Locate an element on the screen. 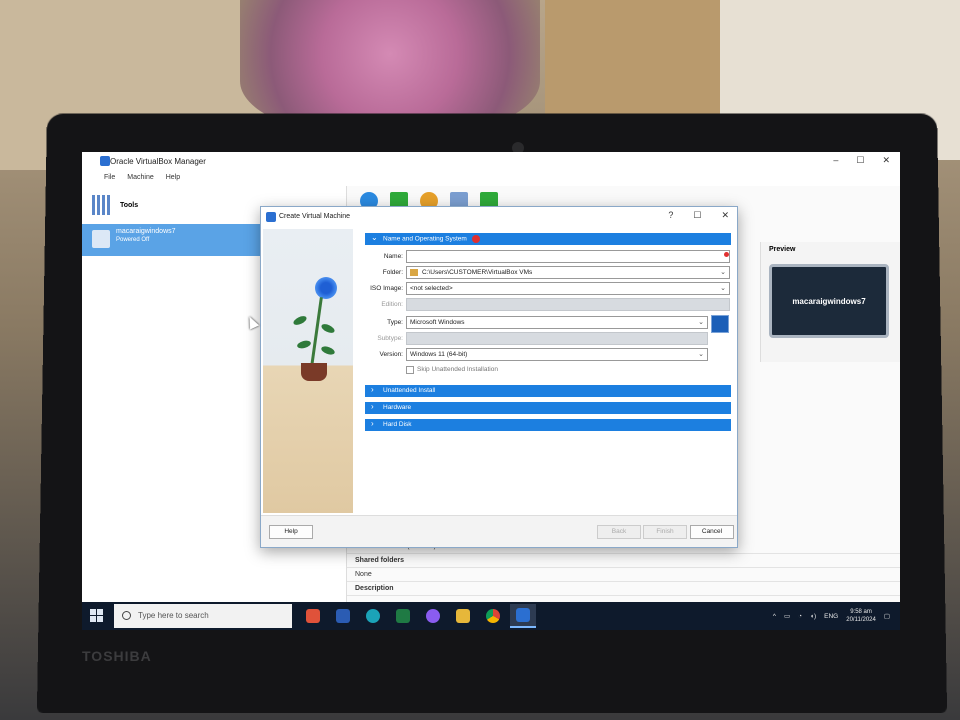  close-button: ✕ is located at coordinates (886, 160).